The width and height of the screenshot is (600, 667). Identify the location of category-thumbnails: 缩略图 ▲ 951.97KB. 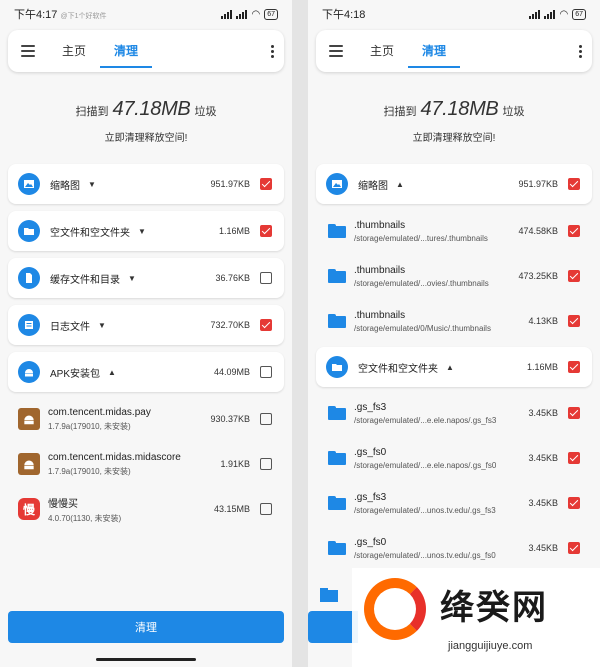
(454, 184).